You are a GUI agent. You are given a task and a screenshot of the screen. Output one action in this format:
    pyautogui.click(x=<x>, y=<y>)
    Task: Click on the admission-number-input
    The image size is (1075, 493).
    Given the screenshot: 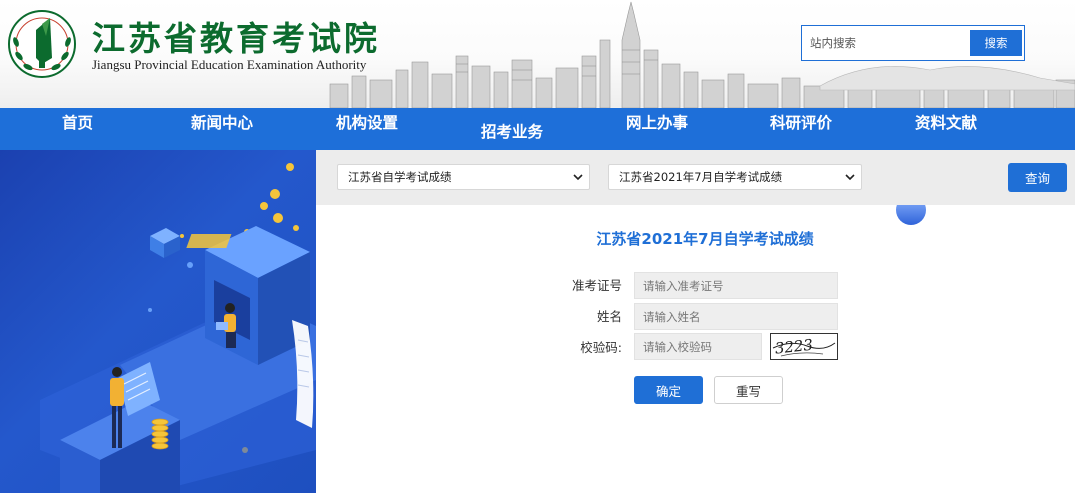 What is the action you would take?
    pyautogui.click(x=736, y=285)
    